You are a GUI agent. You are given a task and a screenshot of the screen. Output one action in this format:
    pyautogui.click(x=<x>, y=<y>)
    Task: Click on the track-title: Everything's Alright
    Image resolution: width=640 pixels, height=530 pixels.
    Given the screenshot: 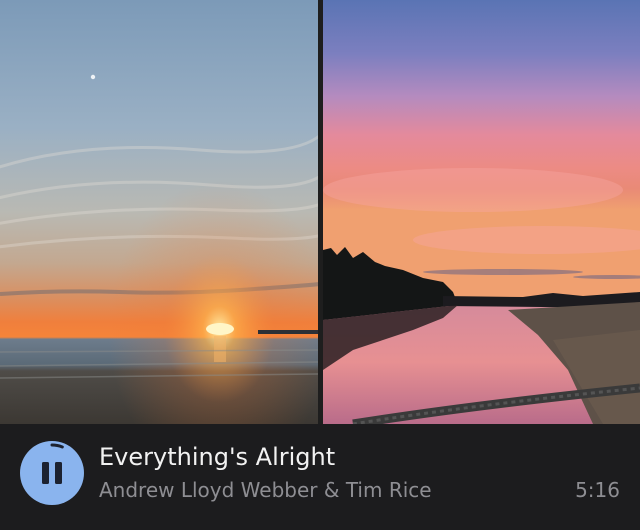 What is the action you would take?
    pyautogui.click(x=217, y=457)
    